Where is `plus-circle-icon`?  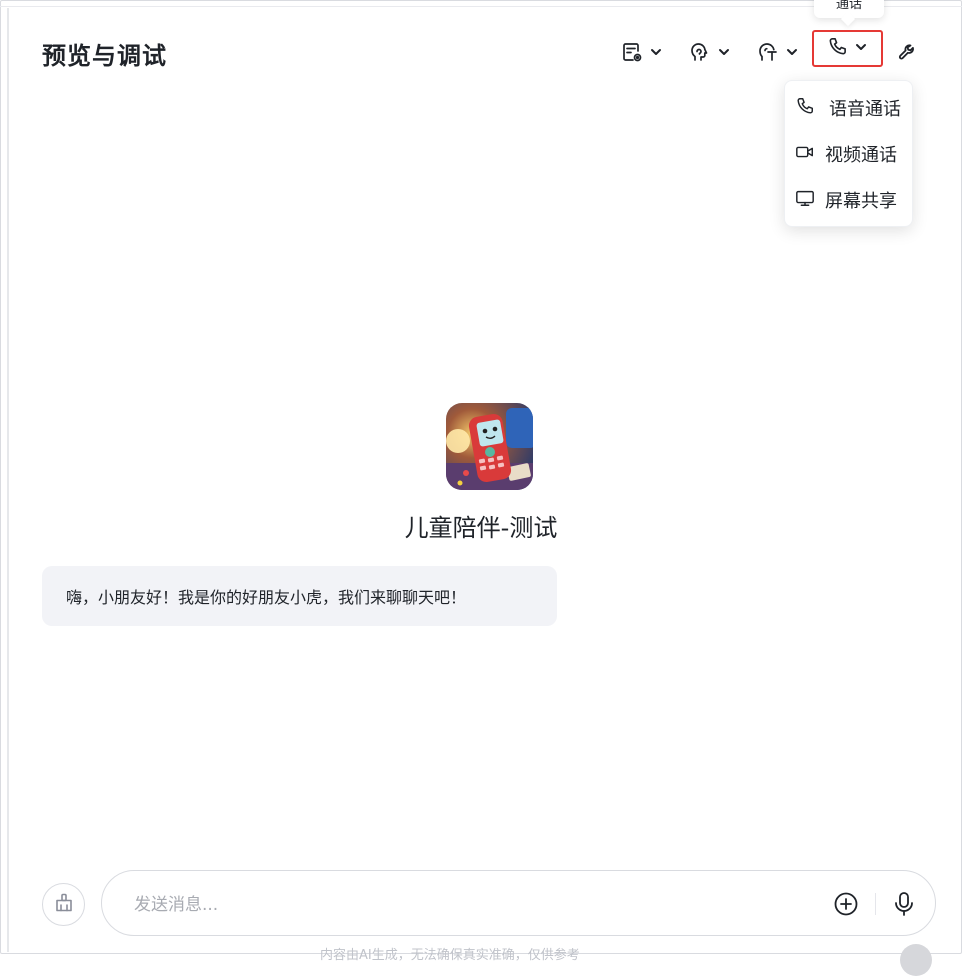 plus-circle-icon is located at coordinates (846, 906).